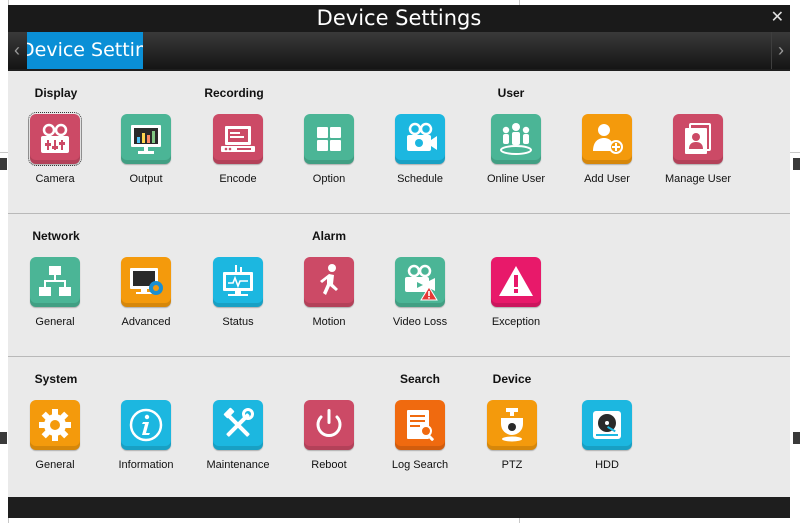  I want to click on section-label-device: Device, so click(512, 379).